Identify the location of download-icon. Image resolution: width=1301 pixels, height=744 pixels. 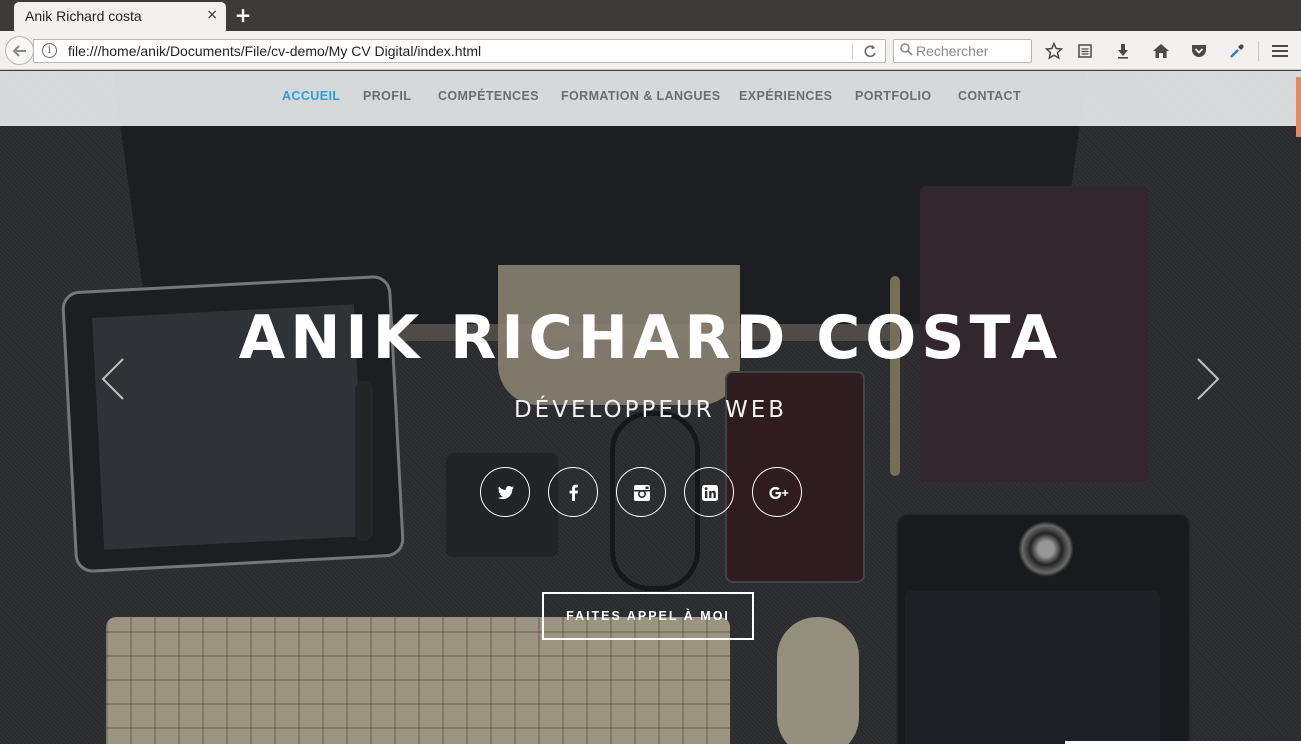
(1123, 51).